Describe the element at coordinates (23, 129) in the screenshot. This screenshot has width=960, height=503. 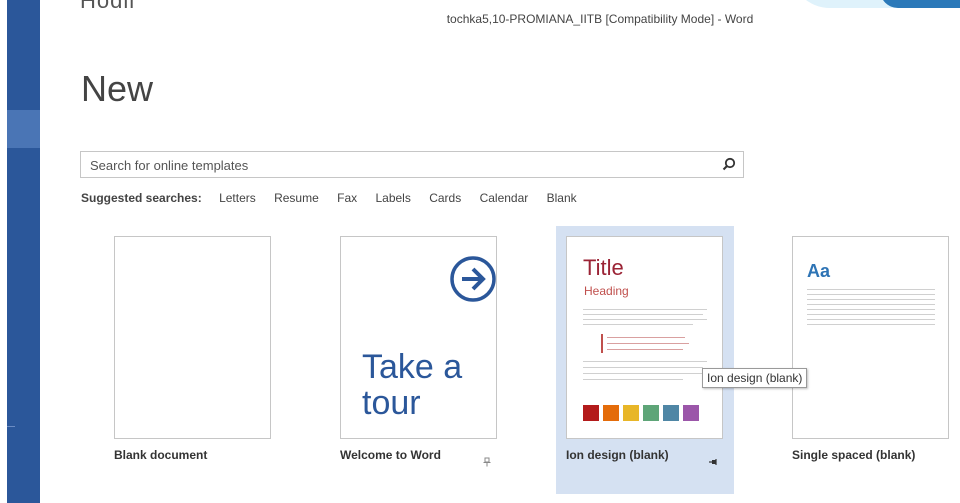
I see `sidebar-item-new` at that location.